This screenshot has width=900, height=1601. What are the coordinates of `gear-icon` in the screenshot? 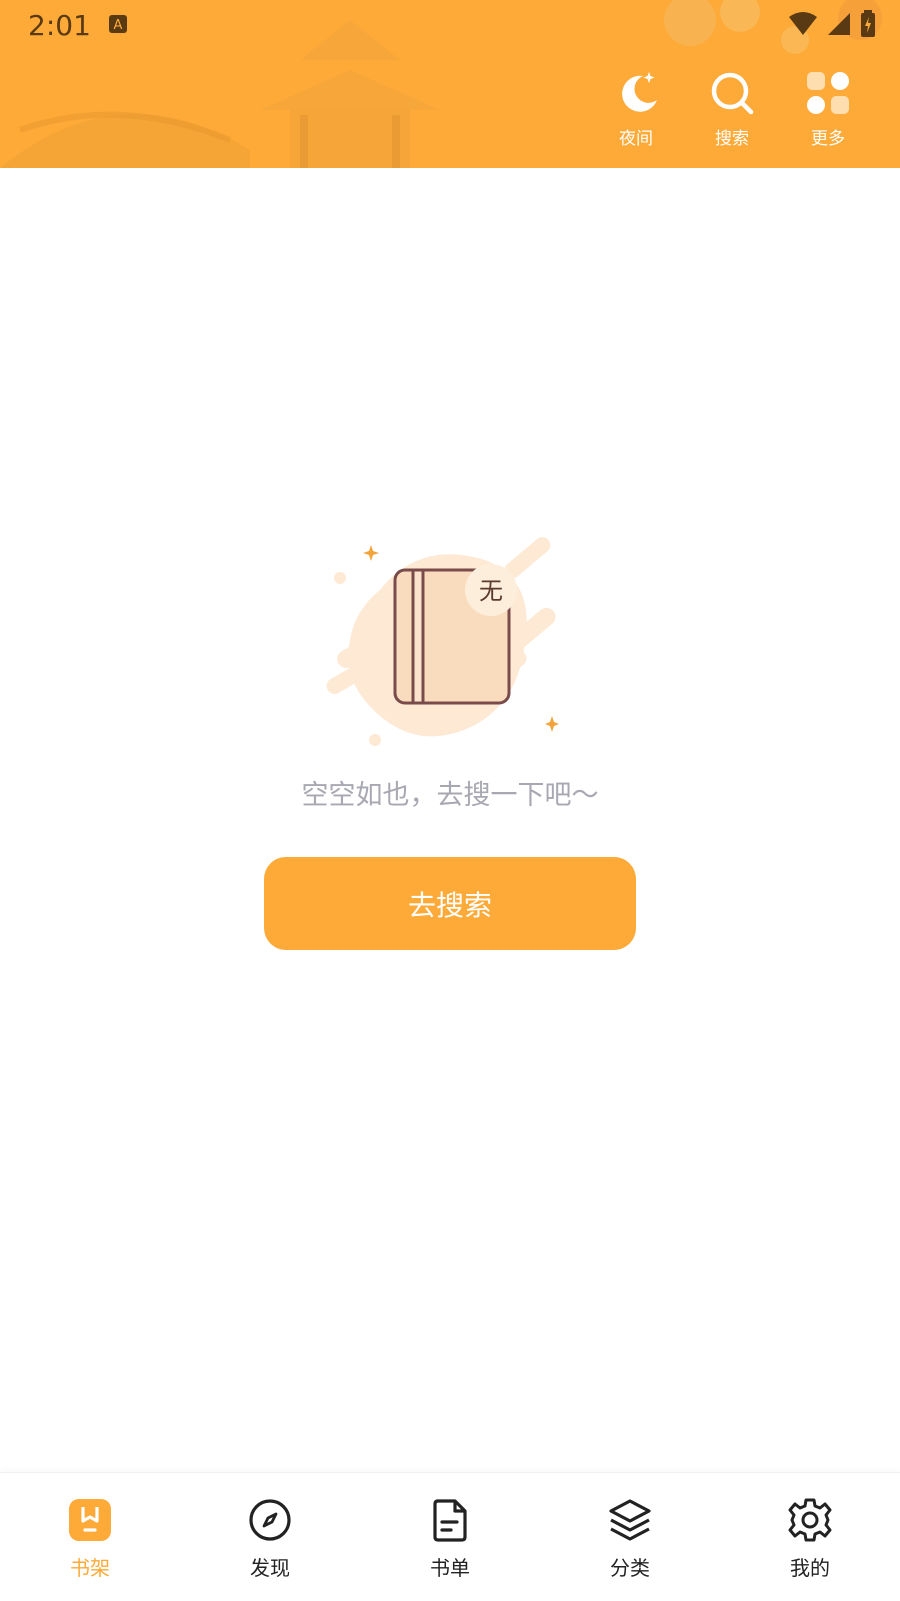 It's located at (810, 1520).